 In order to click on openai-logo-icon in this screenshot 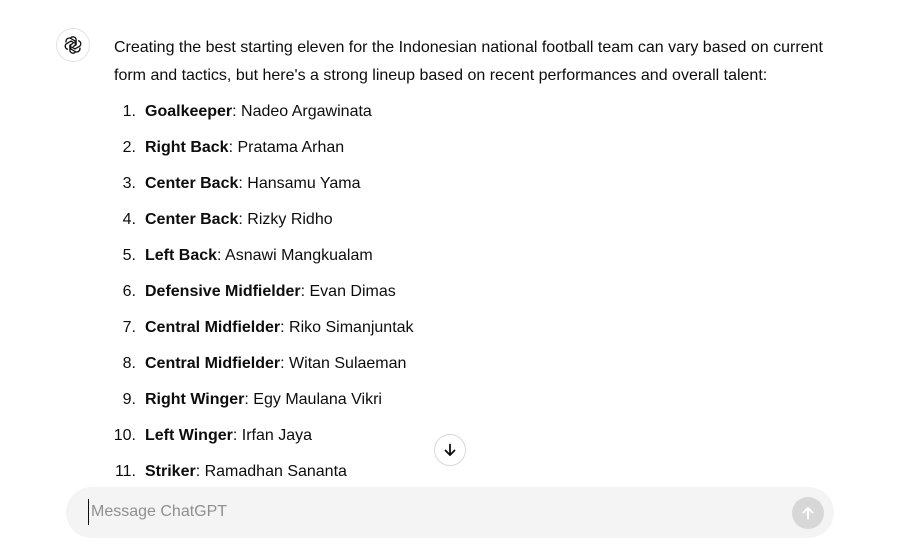, I will do `click(73, 45)`.